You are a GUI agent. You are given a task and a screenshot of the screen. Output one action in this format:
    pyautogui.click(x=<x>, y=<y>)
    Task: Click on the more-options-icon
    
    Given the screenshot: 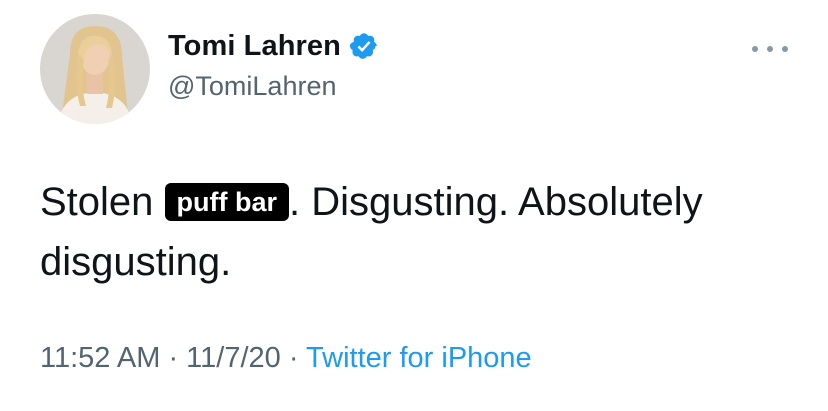 What is the action you would take?
    pyautogui.click(x=770, y=49)
    